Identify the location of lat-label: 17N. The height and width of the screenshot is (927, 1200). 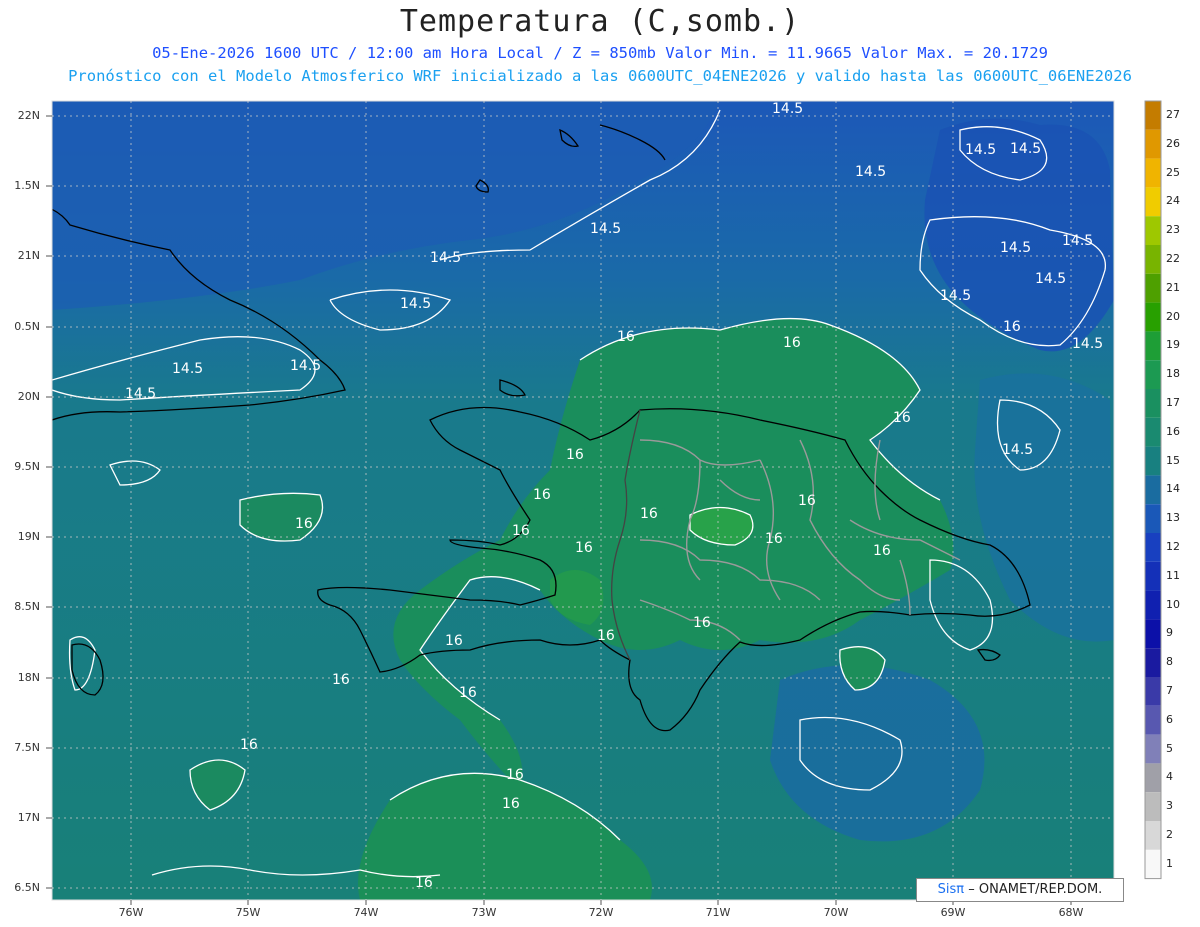
(28, 817).